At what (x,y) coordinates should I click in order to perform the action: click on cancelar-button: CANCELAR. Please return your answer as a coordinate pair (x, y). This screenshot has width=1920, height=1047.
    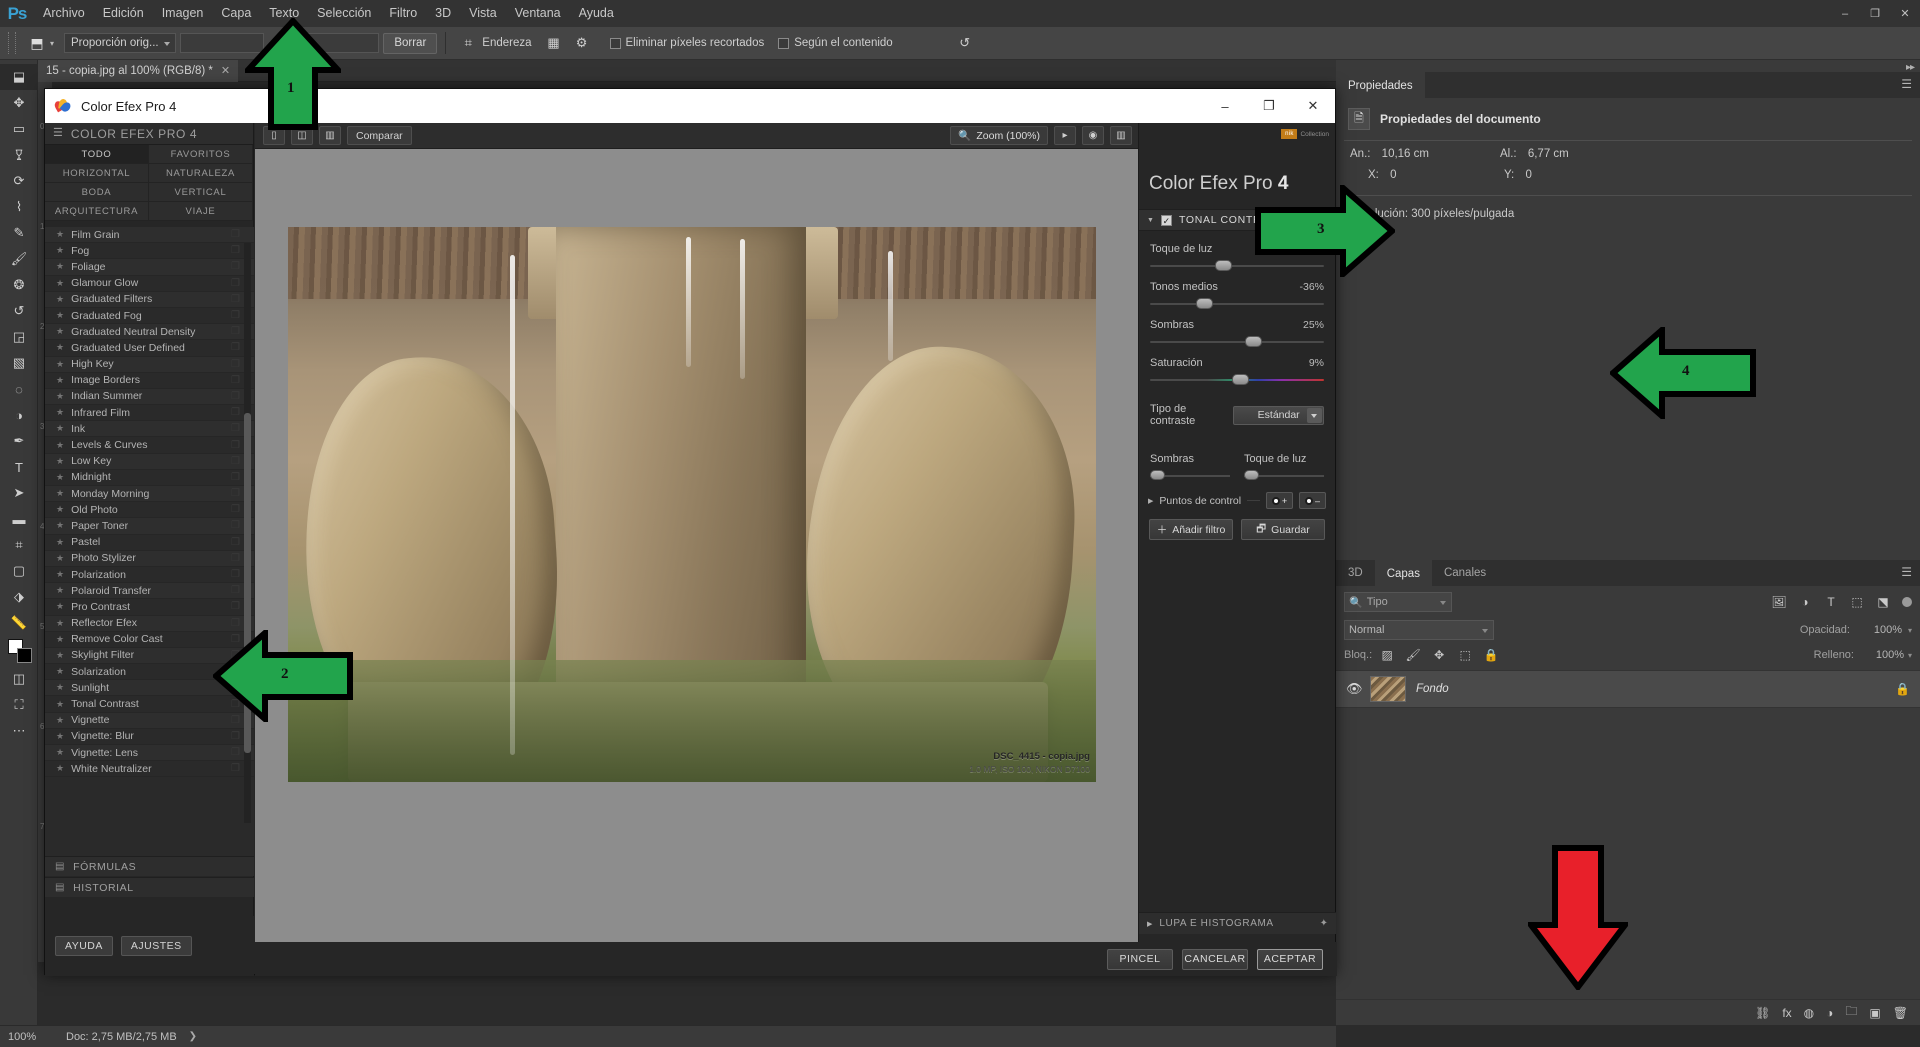
    Looking at the image, I should click on (1215, 959).